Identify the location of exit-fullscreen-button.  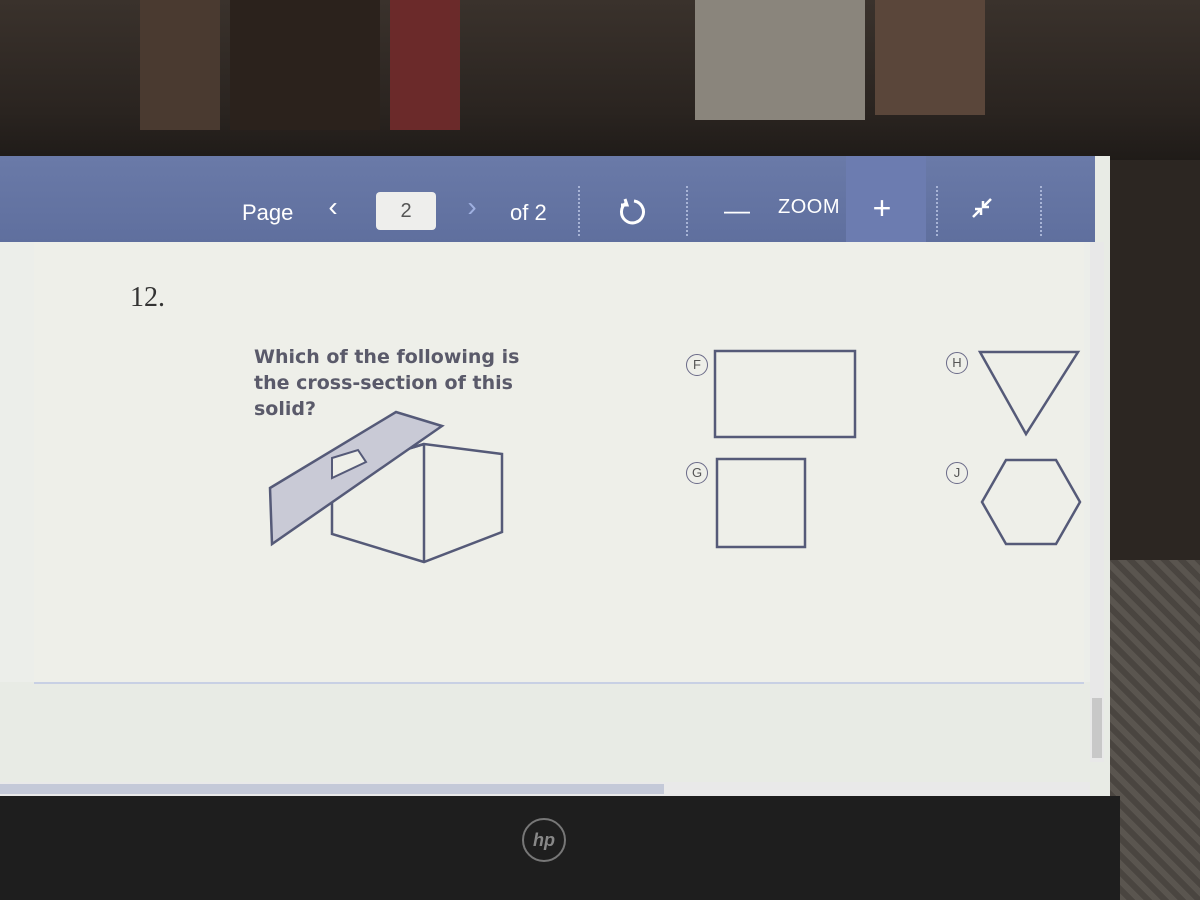
(982, 208).